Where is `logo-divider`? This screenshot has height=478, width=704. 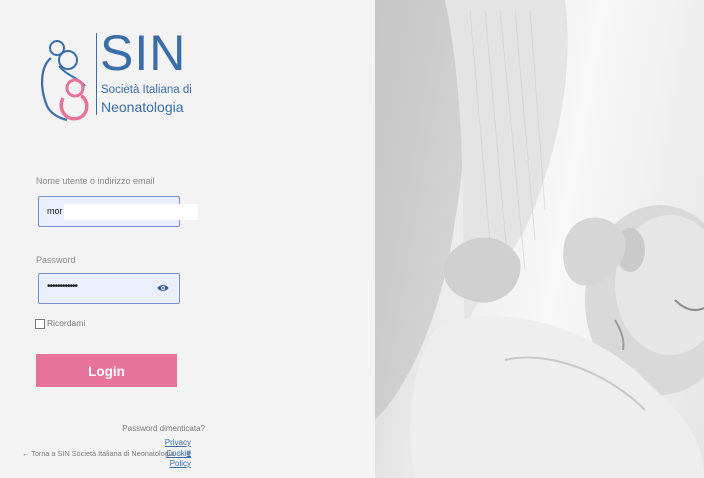 logo-divider is located at coordinates (96, 74).